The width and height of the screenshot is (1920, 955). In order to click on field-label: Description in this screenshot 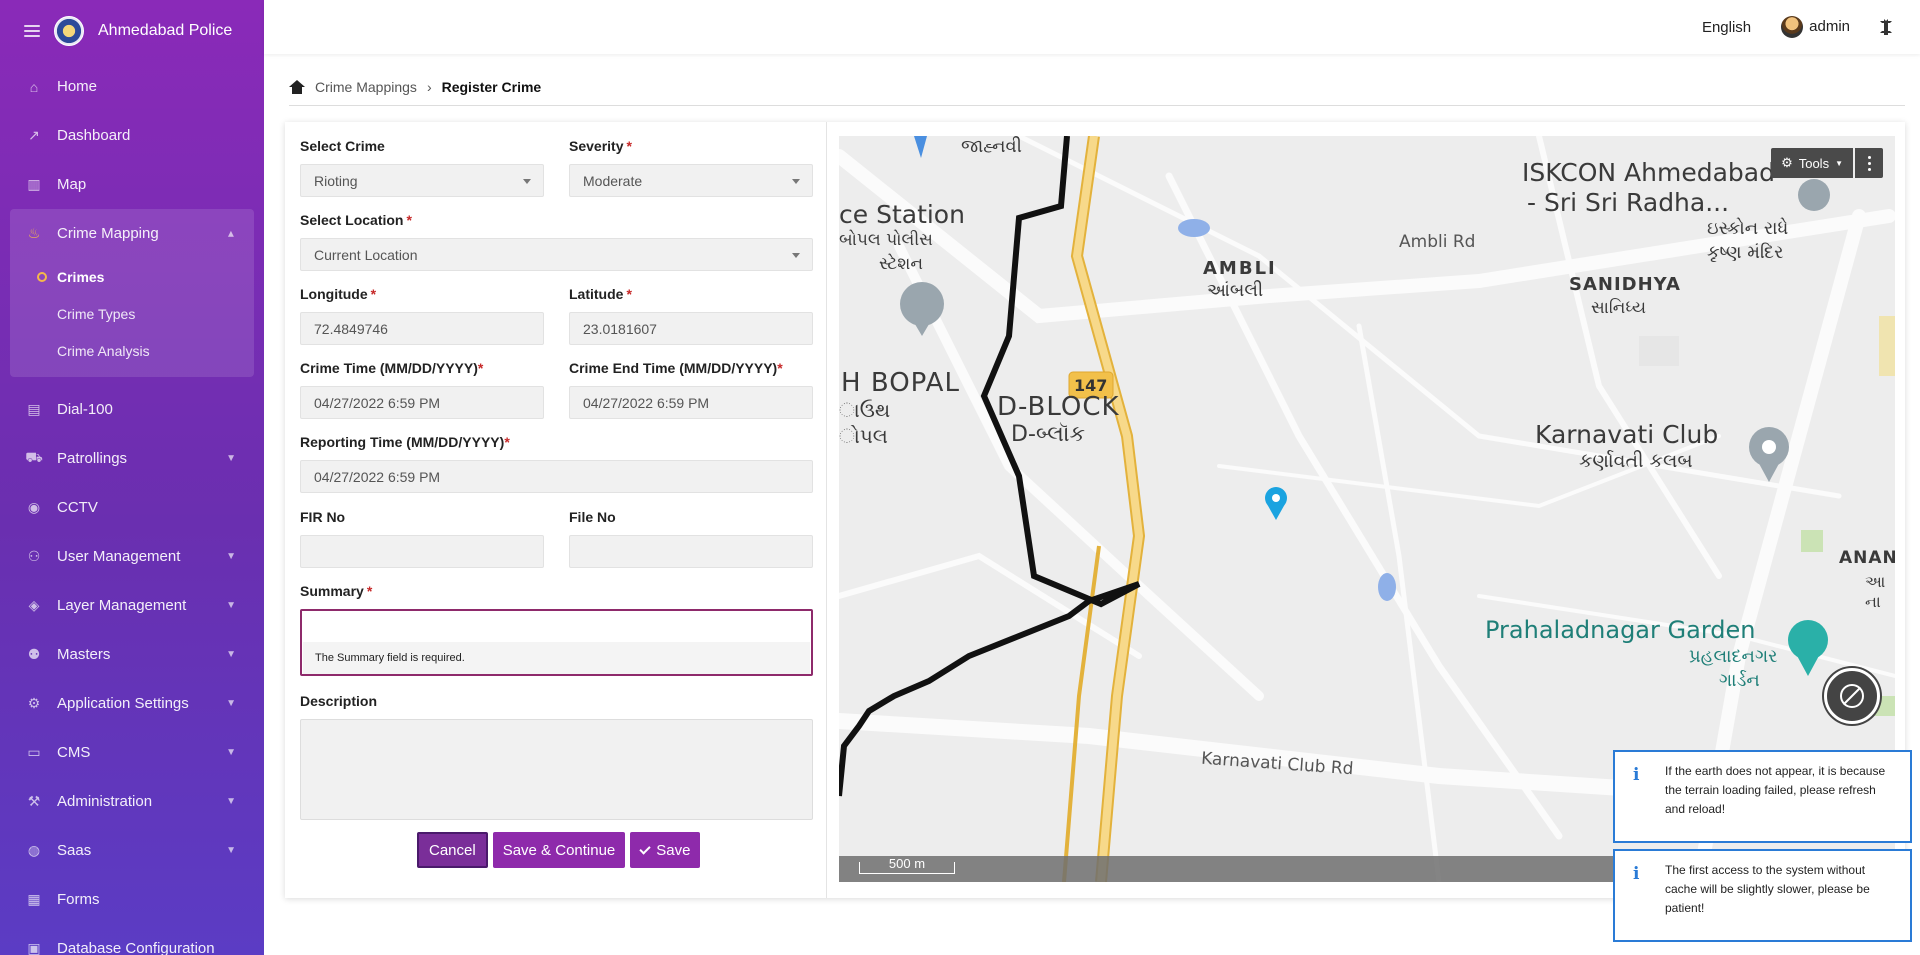, I will do `click(339, 701)`.